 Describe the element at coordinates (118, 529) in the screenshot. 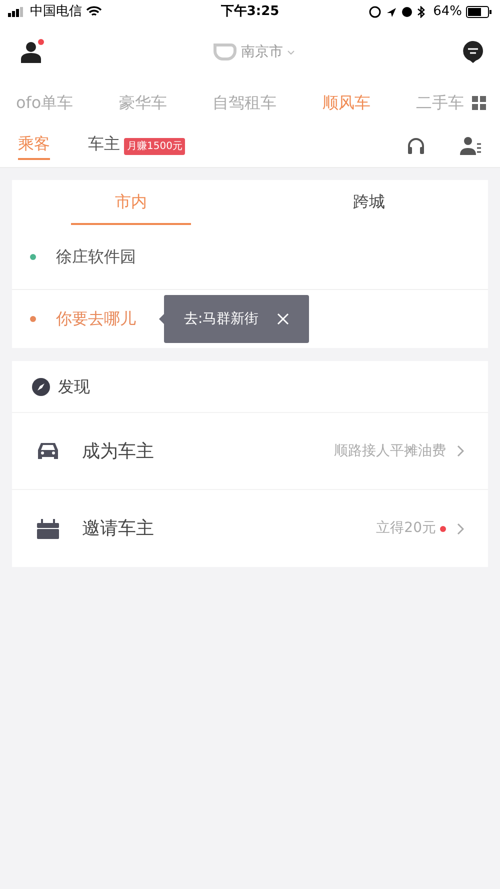

I see `row-title: 邀请车主` at that location.